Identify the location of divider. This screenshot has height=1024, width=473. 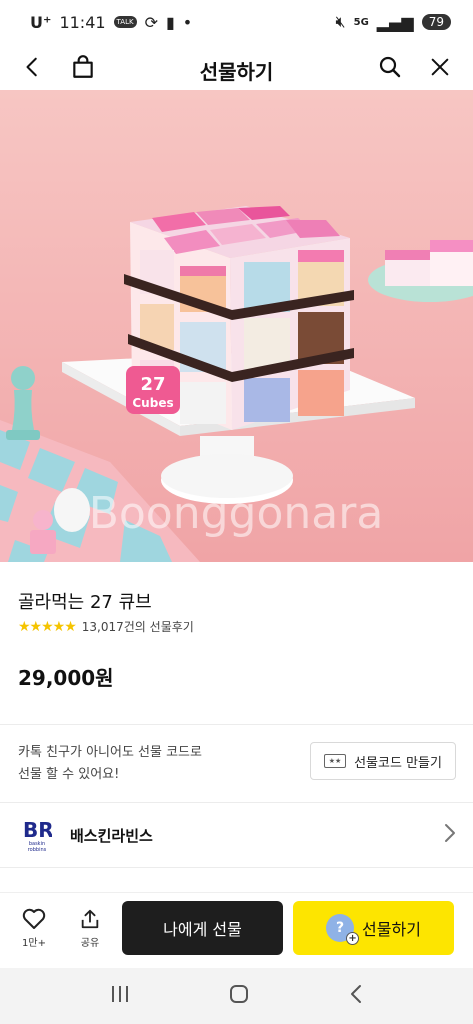
(236, 724).